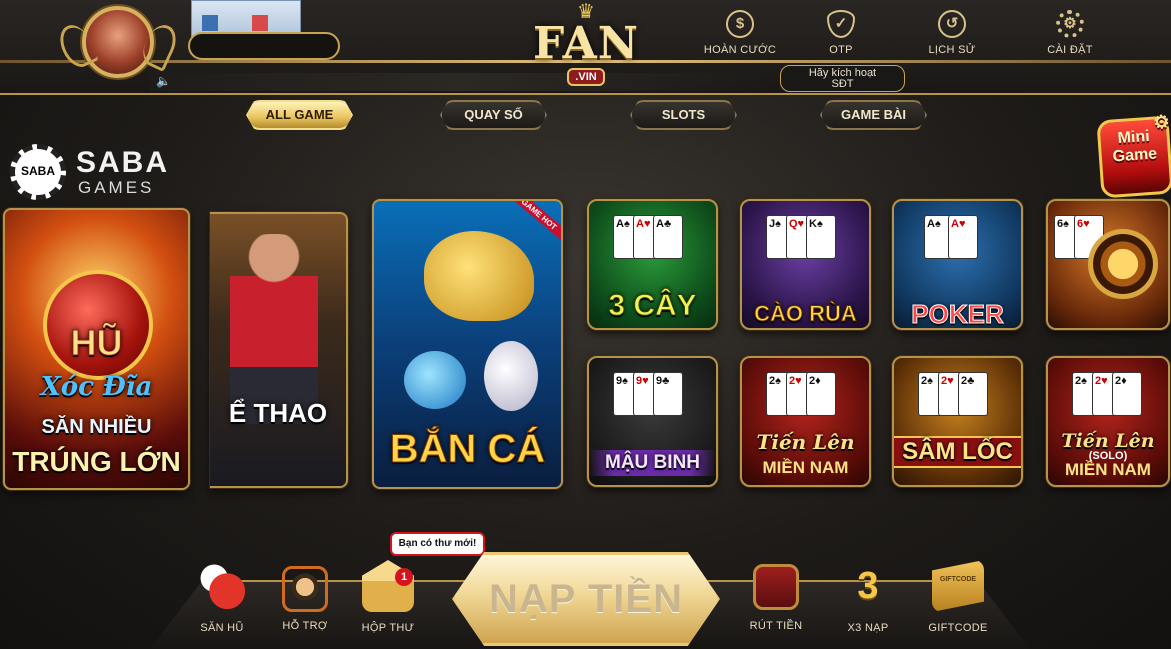 Image resolution: width=1171 pixels, height=649 pixels. I want to click on headset-support-icon, so click(305, 589).